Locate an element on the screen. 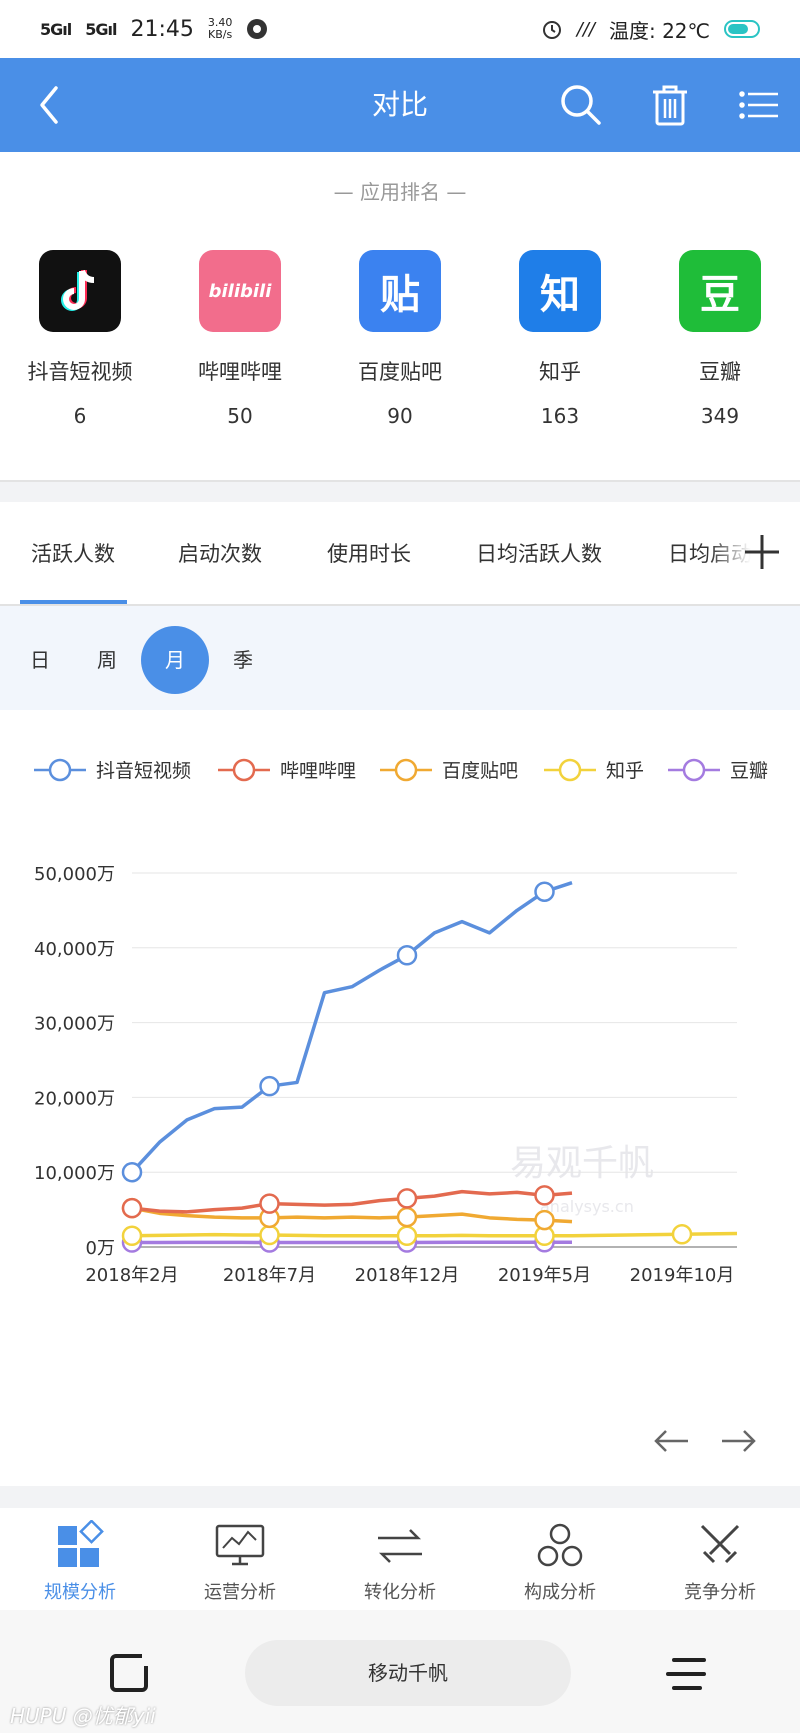 Image resolution: width=800 pixels, height=1733 pixels. metric-tabs: 活跃人数 启动次数 使用时长 日均活跃人数 日均启动 is located at coordinates (400, 554).